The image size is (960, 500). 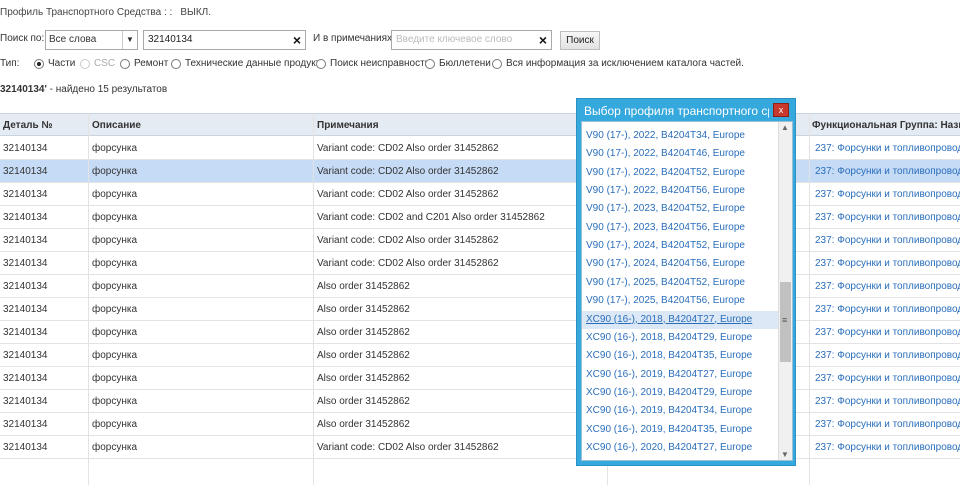 What do you see at coordinates (580, 40) in the screenshot?
I see `search-button: Поиск` at bounding box center [580, 40].